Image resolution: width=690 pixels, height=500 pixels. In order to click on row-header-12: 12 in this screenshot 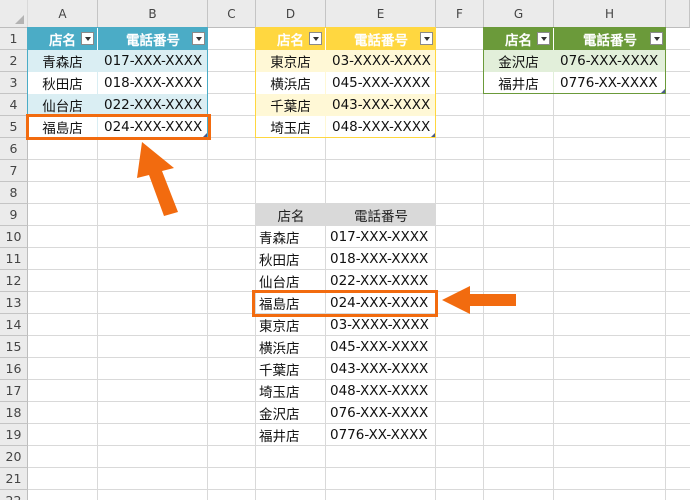, I will do `click(14, 281)`.